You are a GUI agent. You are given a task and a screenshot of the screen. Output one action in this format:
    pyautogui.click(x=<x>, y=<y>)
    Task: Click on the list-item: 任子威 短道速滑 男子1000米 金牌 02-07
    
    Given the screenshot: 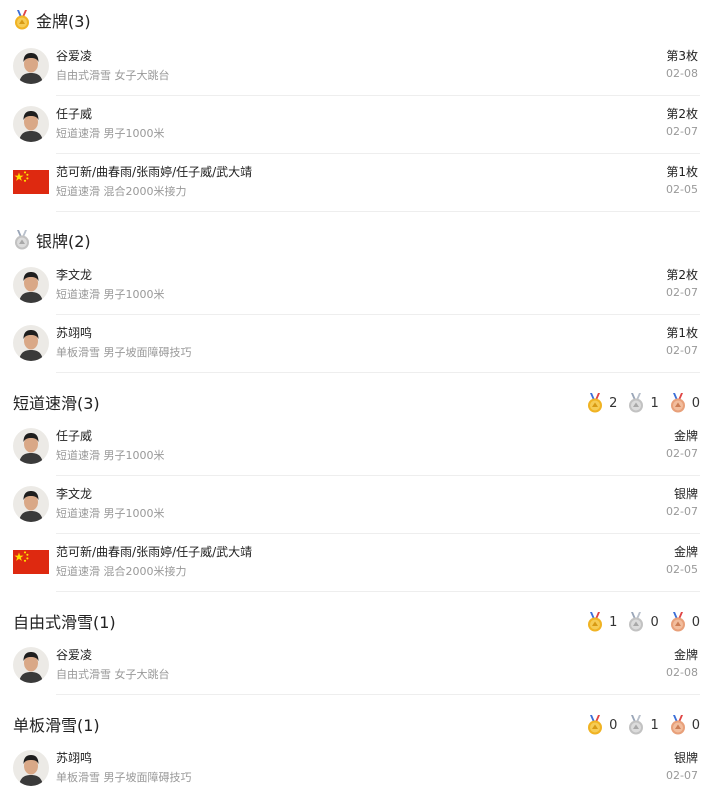 What is the action you would take?
    pyautogui.click(x=358, y=447)
    